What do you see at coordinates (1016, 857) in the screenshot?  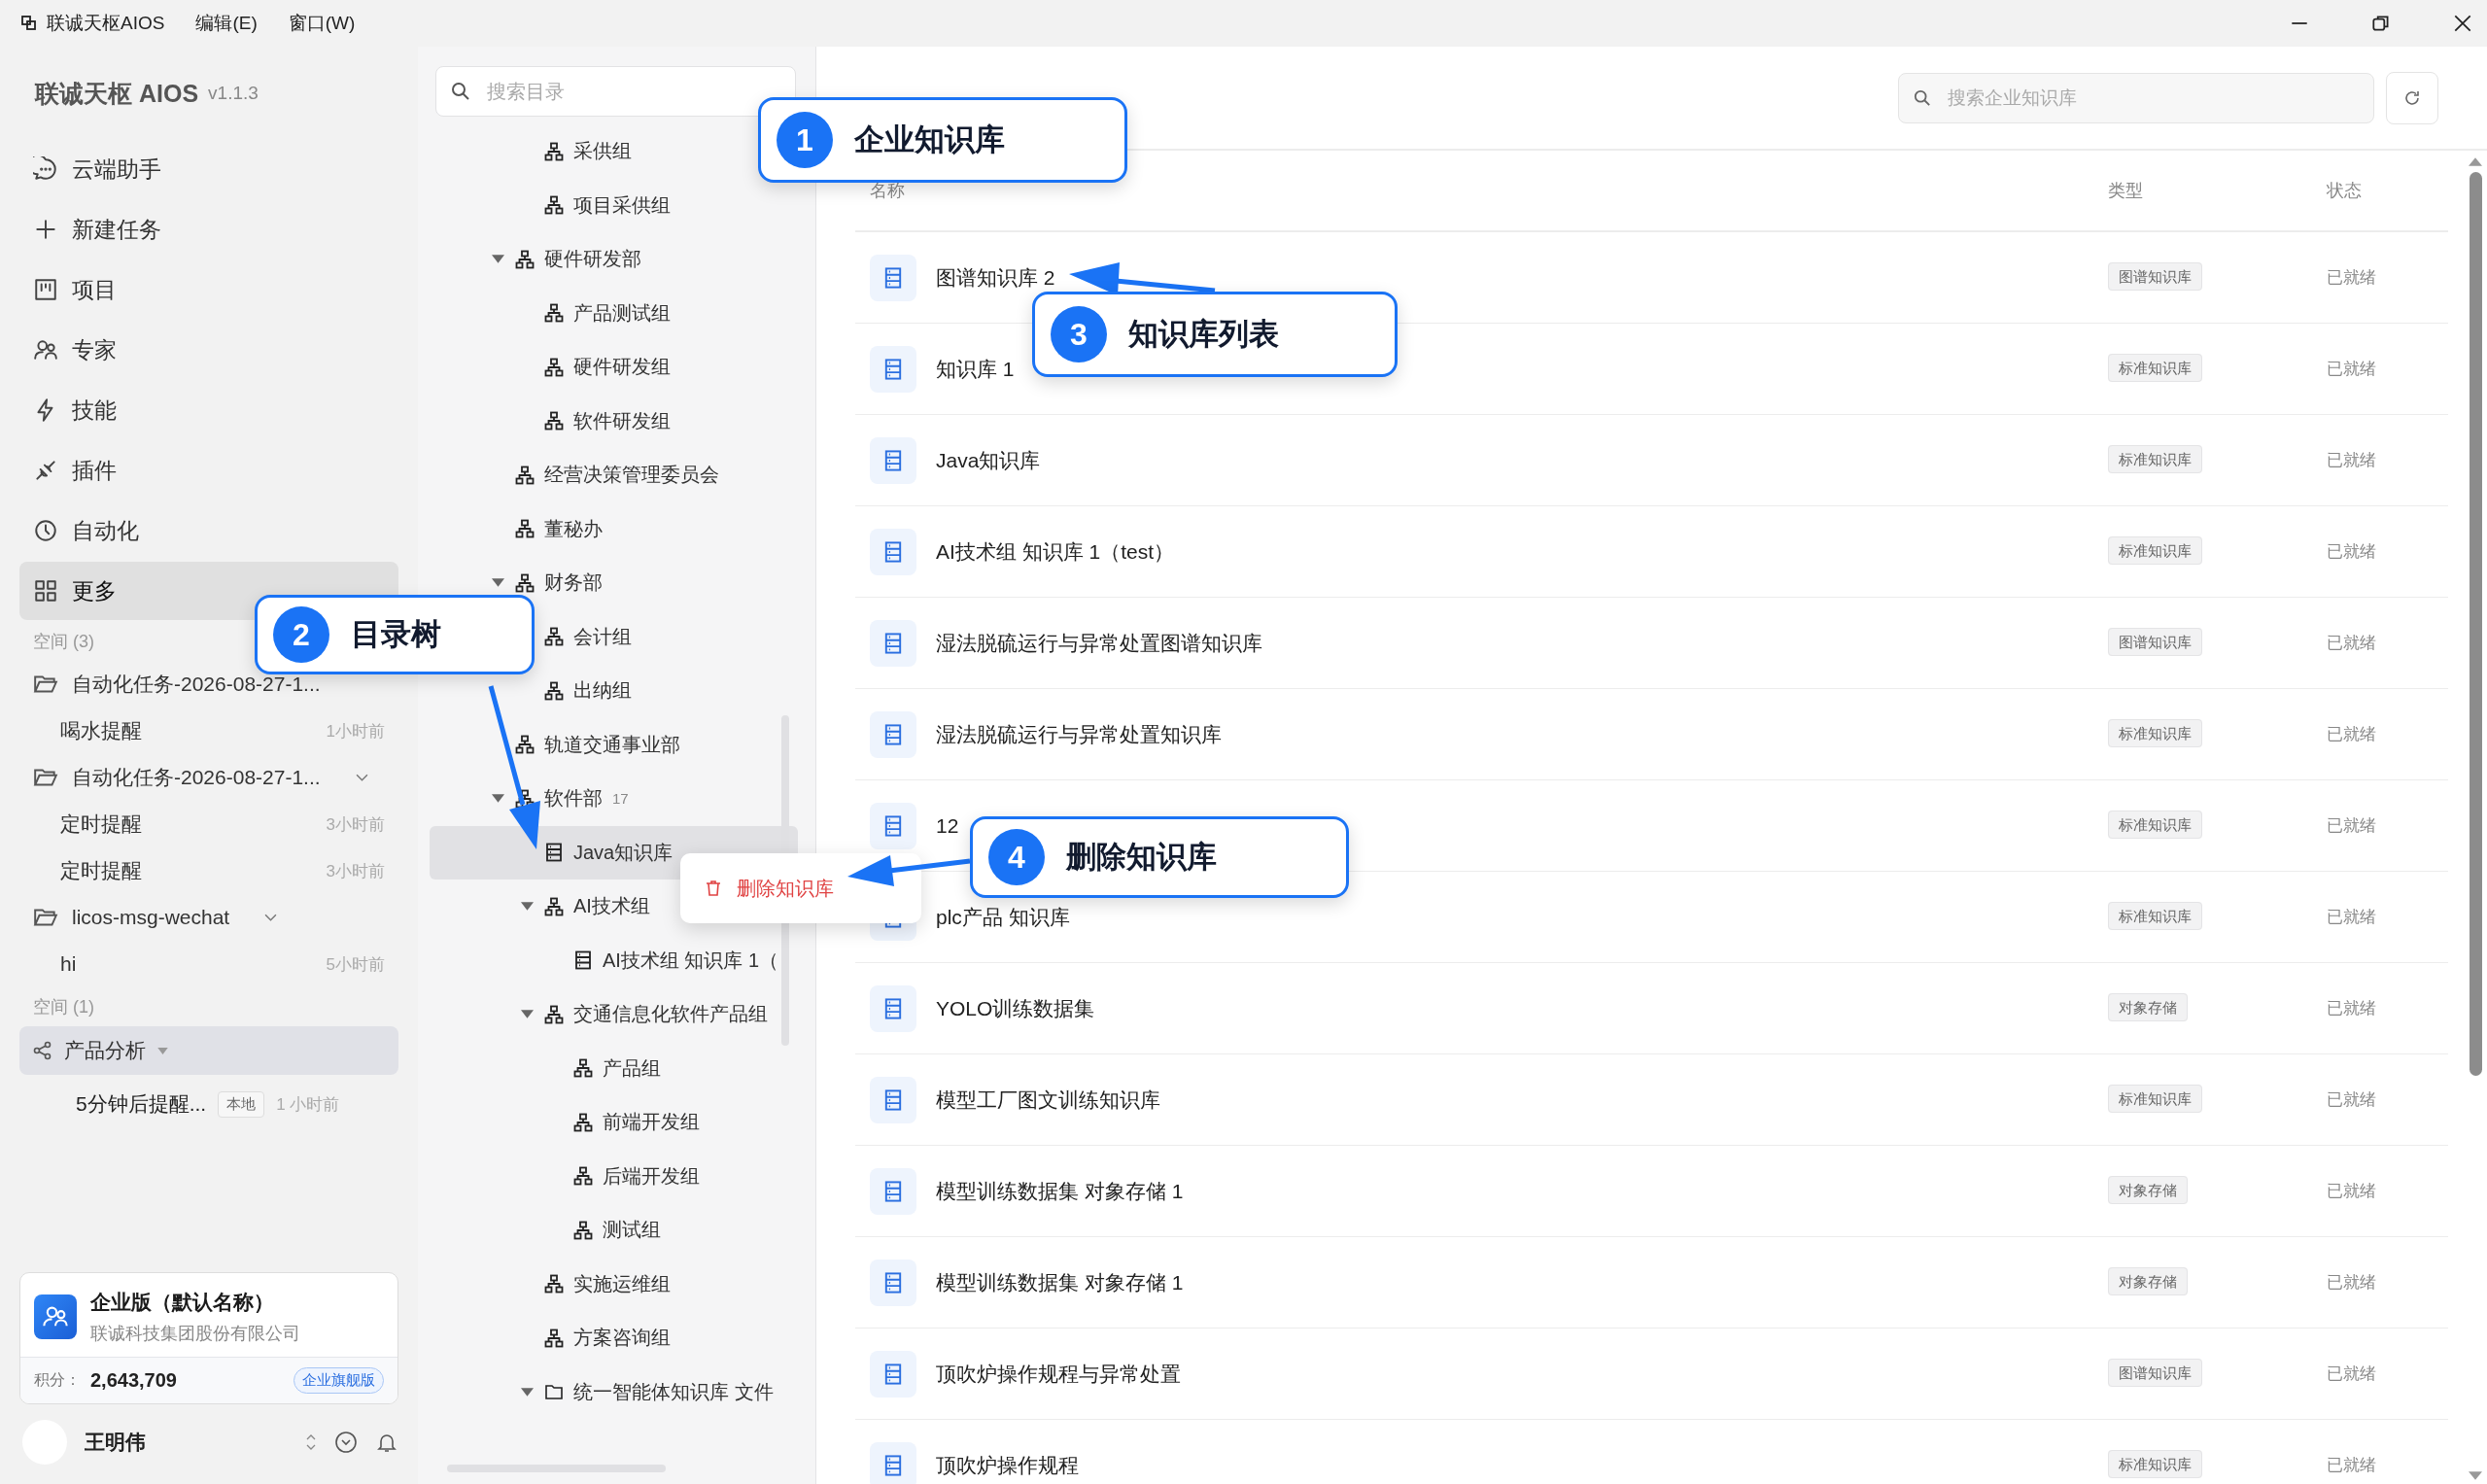 I see `step-number: 4` at bounding box center [1016, 857].